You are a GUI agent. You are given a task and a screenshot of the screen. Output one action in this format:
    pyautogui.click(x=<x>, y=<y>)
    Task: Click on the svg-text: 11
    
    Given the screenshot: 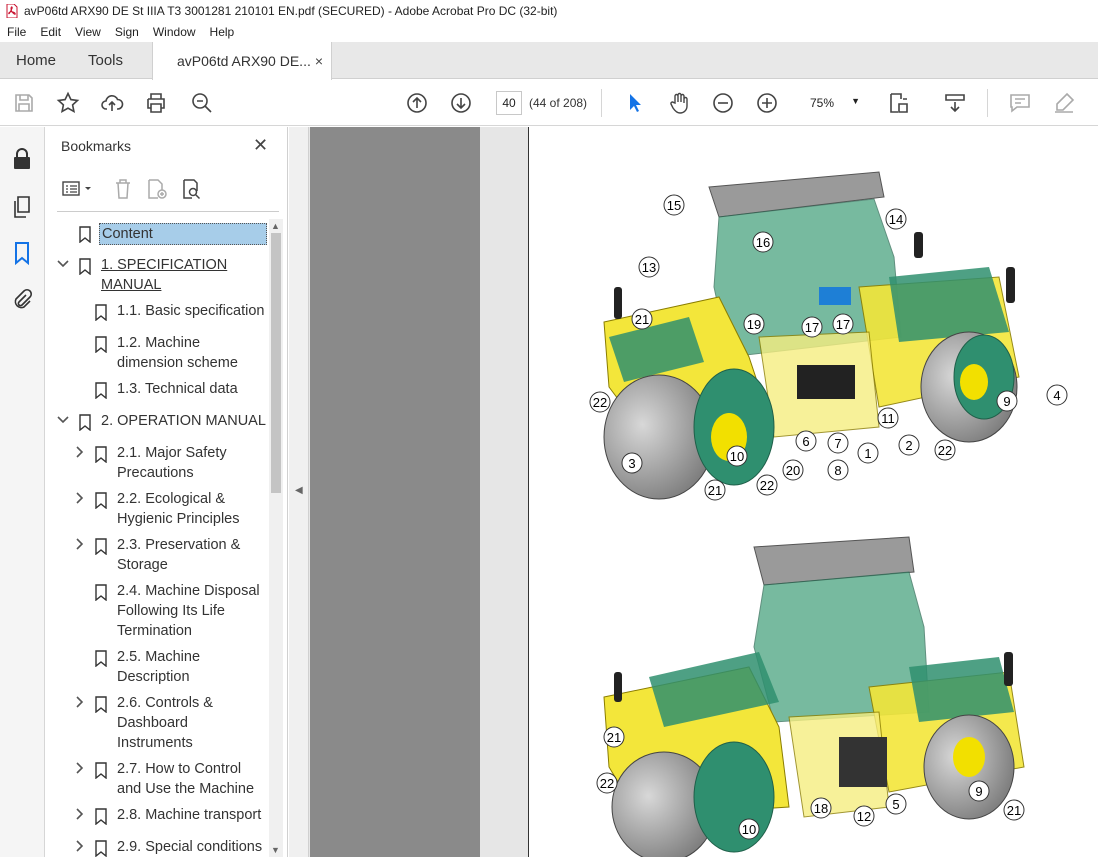 What is the action you would take?
    pyautogui.click(x=888, y=418)
    